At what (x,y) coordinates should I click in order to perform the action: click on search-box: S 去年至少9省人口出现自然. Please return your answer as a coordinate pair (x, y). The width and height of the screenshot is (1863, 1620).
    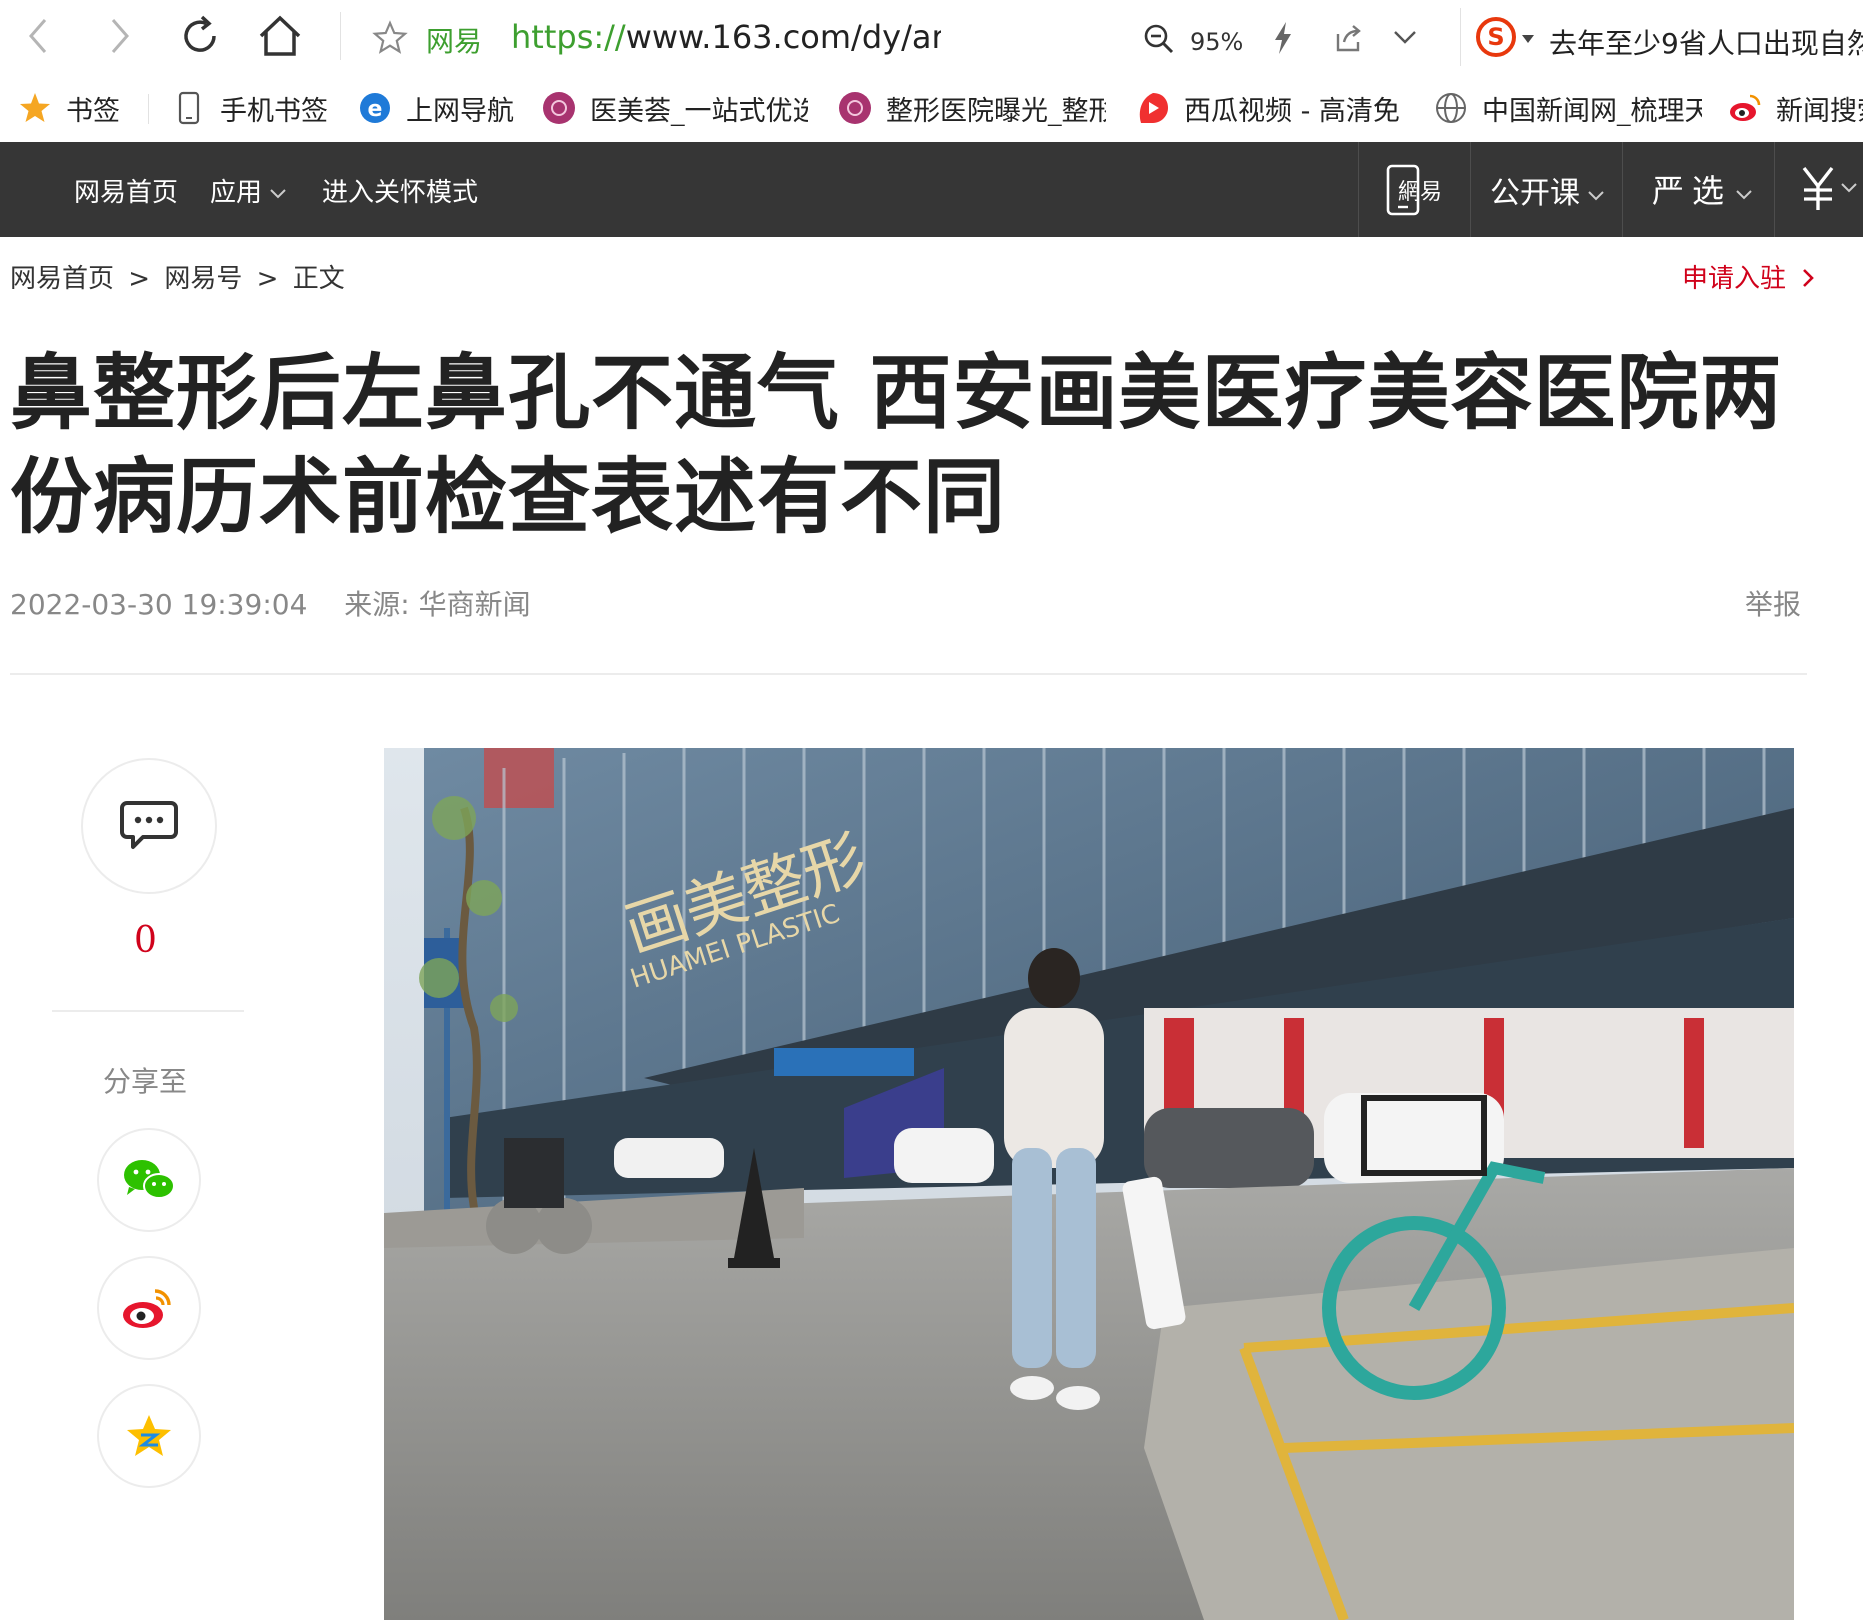
    Looking at the image, I should click on (1661, 37).